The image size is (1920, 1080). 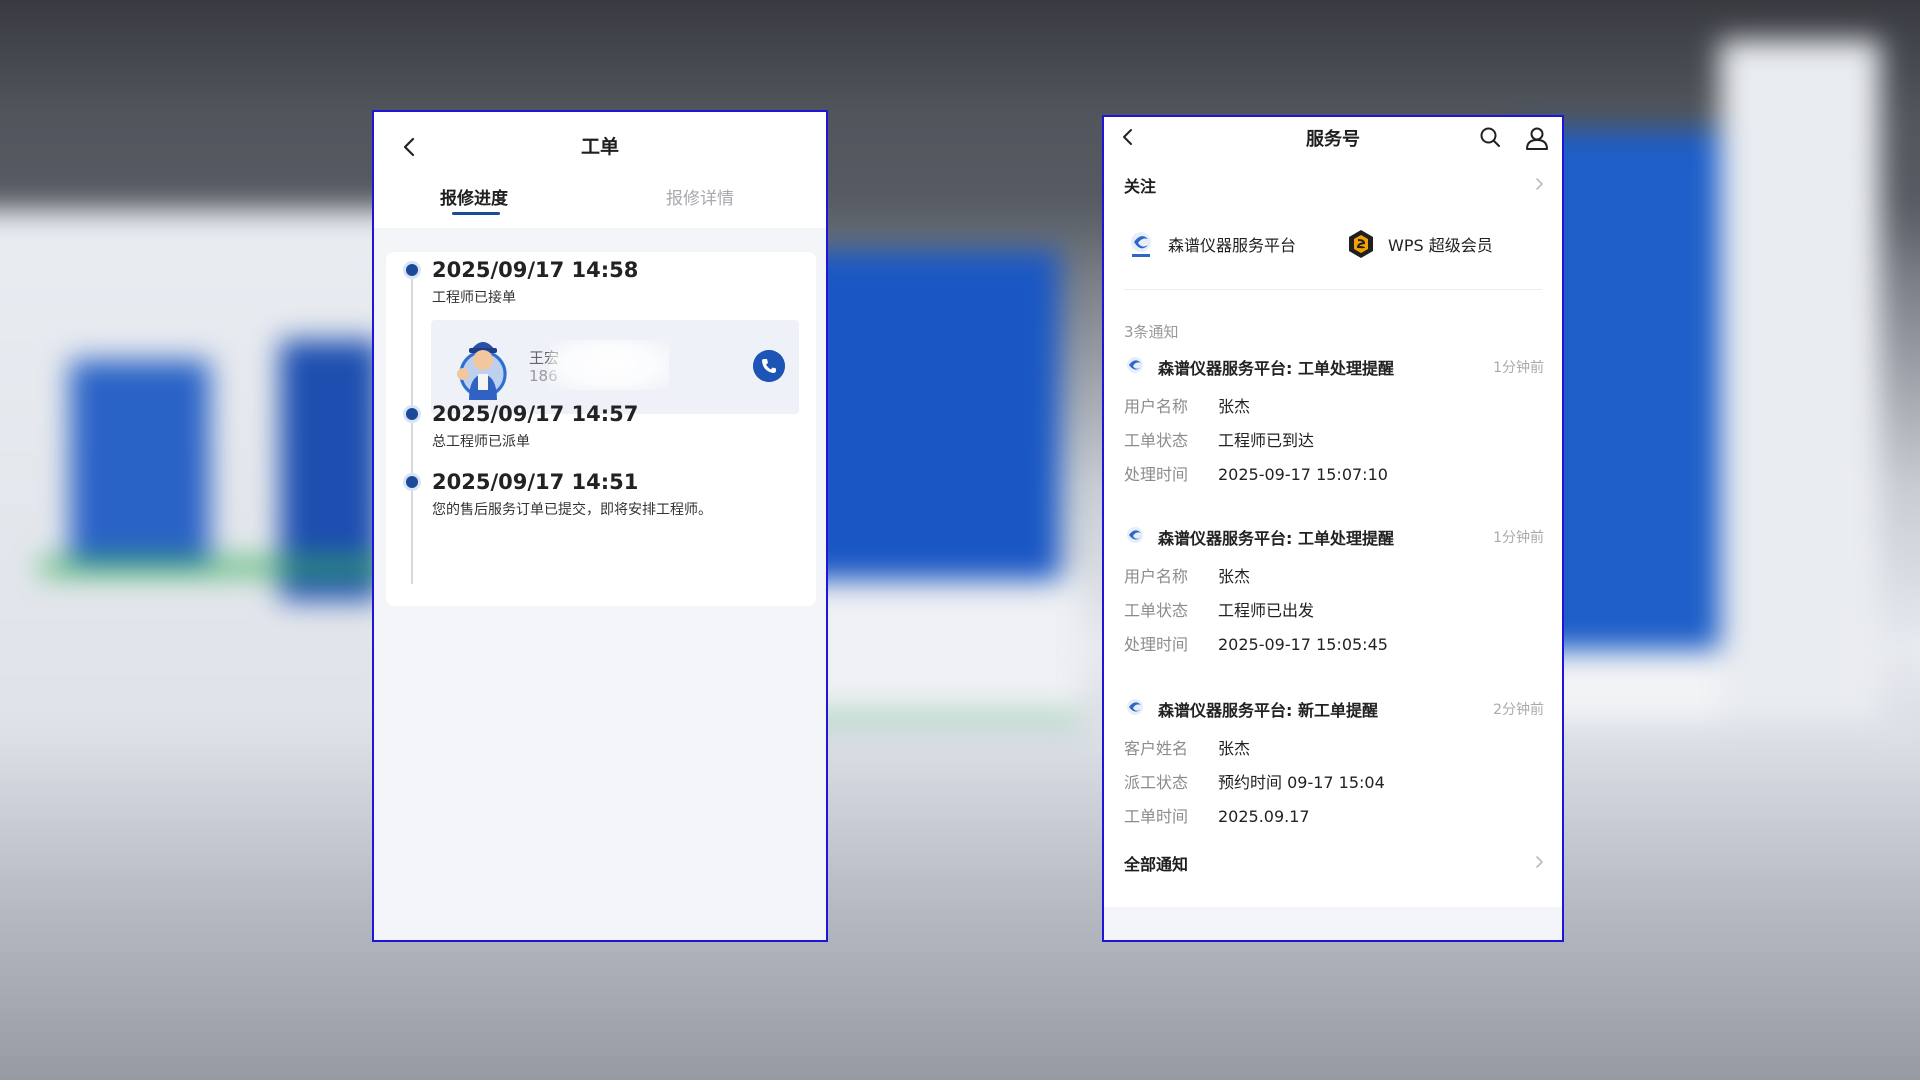 I want to click on search-icon, so click(x=1490, y=137).